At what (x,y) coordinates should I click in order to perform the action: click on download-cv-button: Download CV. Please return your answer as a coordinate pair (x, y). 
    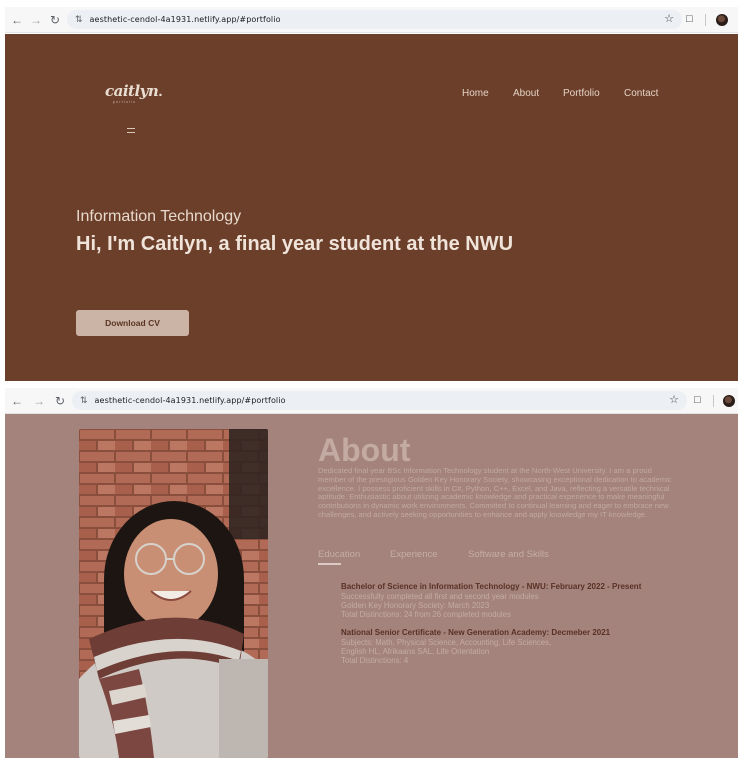
    Looking at the image, I should click on (132, 323).